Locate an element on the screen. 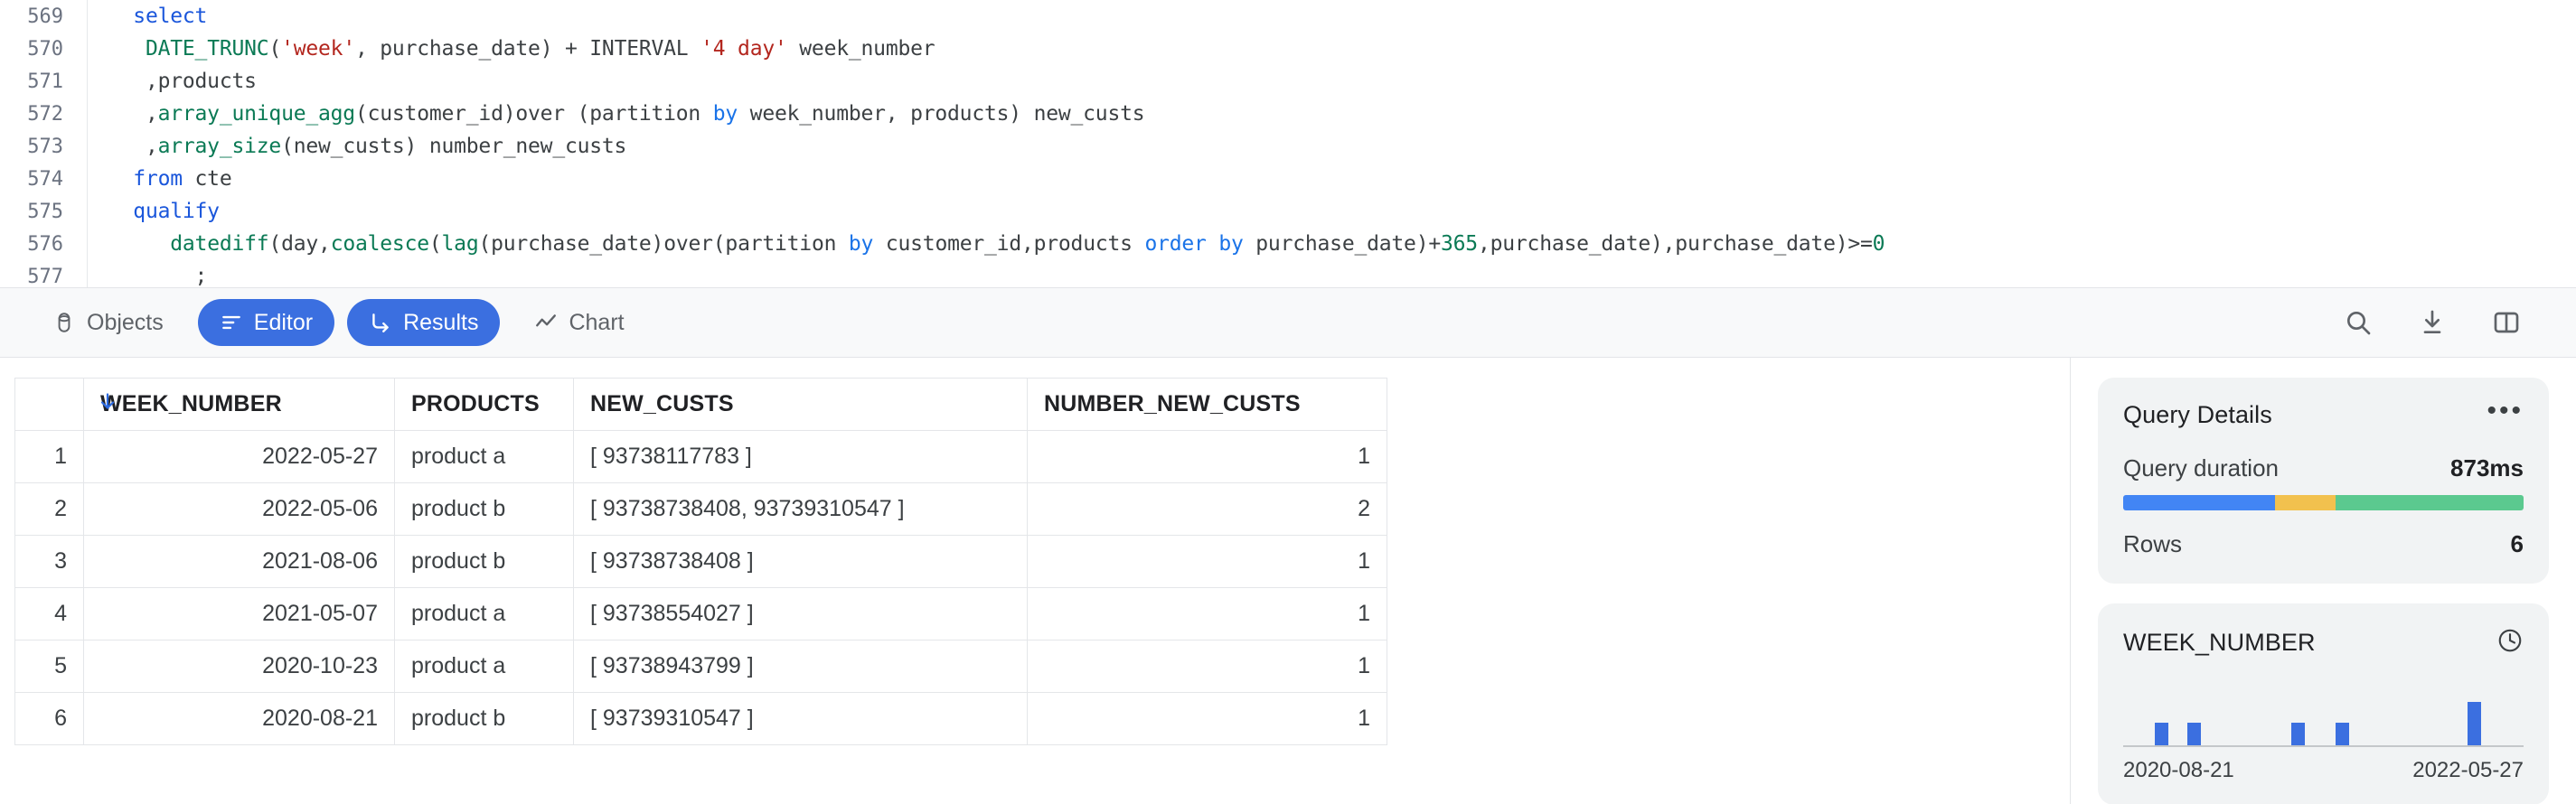 The width and height of the screenshot is (2576, 804). tab-results: Results is located at coordinates (424, 322).